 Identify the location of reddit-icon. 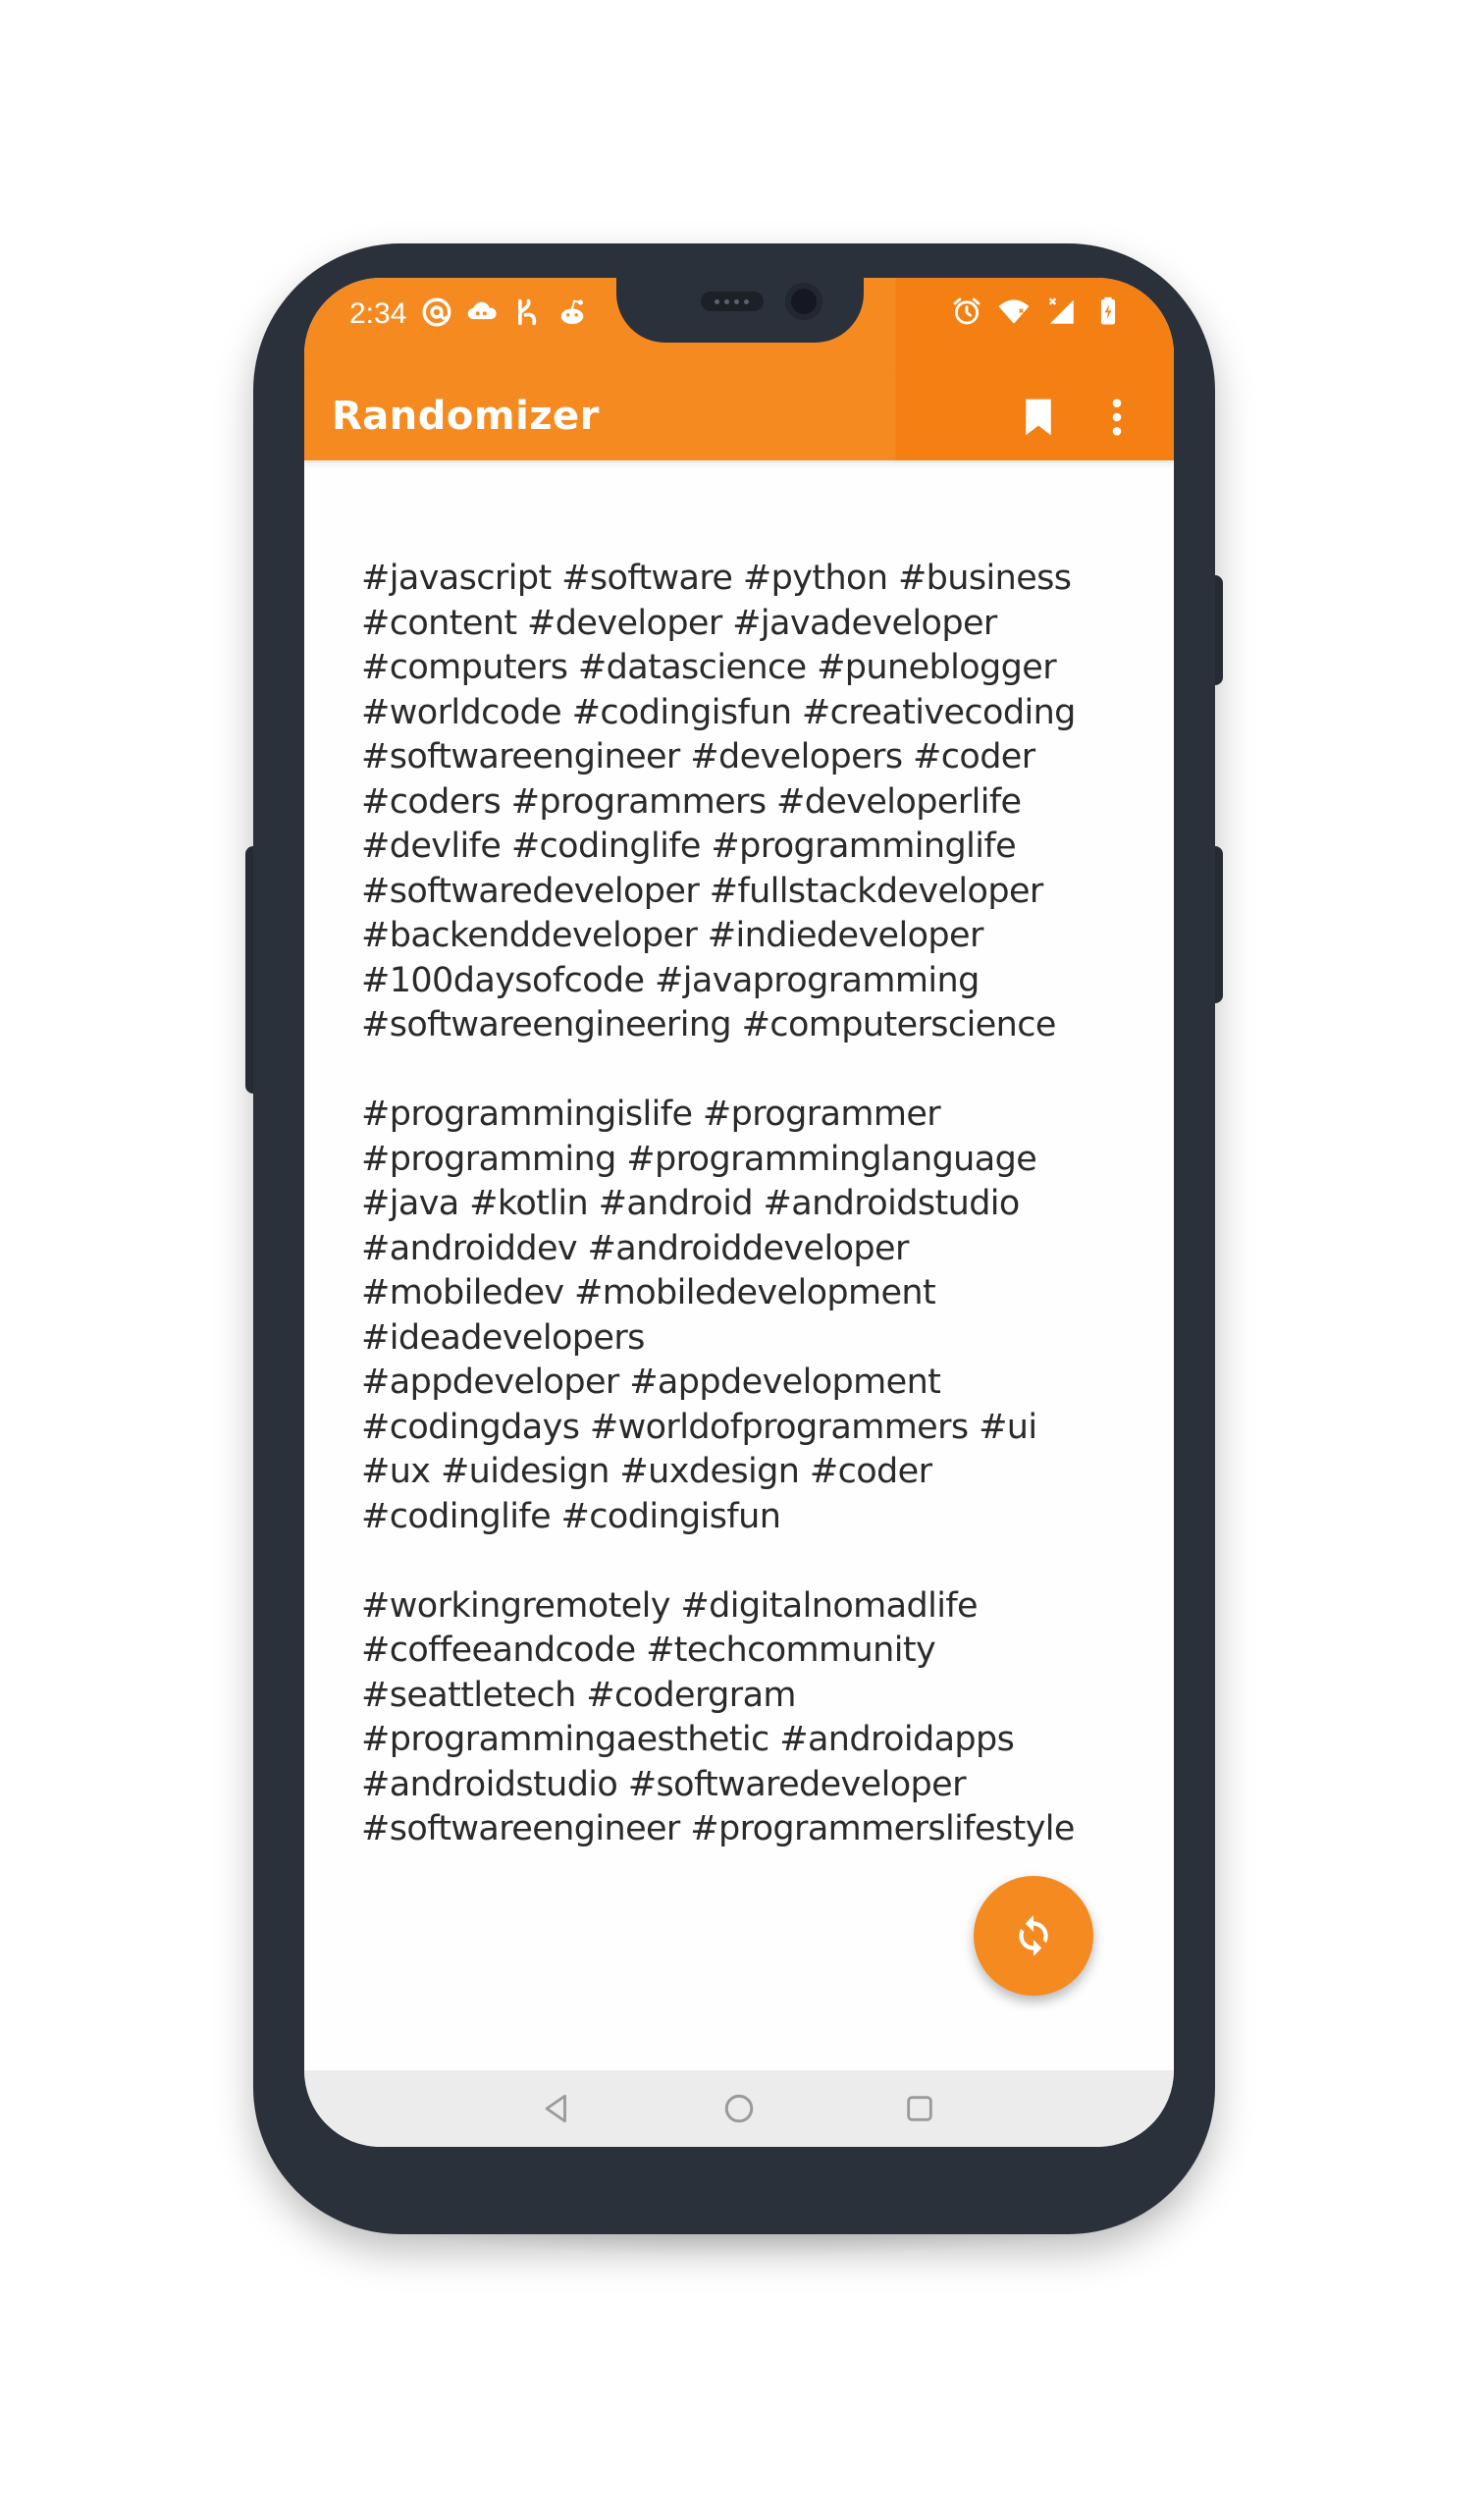
(572, 312).